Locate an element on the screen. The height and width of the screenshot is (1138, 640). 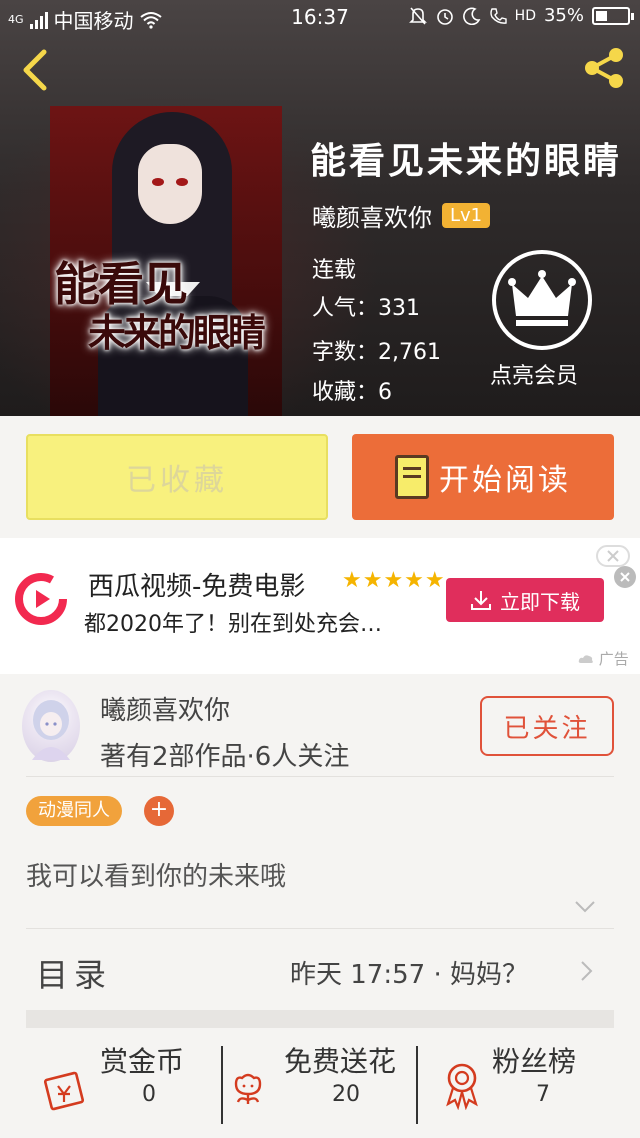
author-name: 曦颜喜欢你 is located at coordinates (372, 215).